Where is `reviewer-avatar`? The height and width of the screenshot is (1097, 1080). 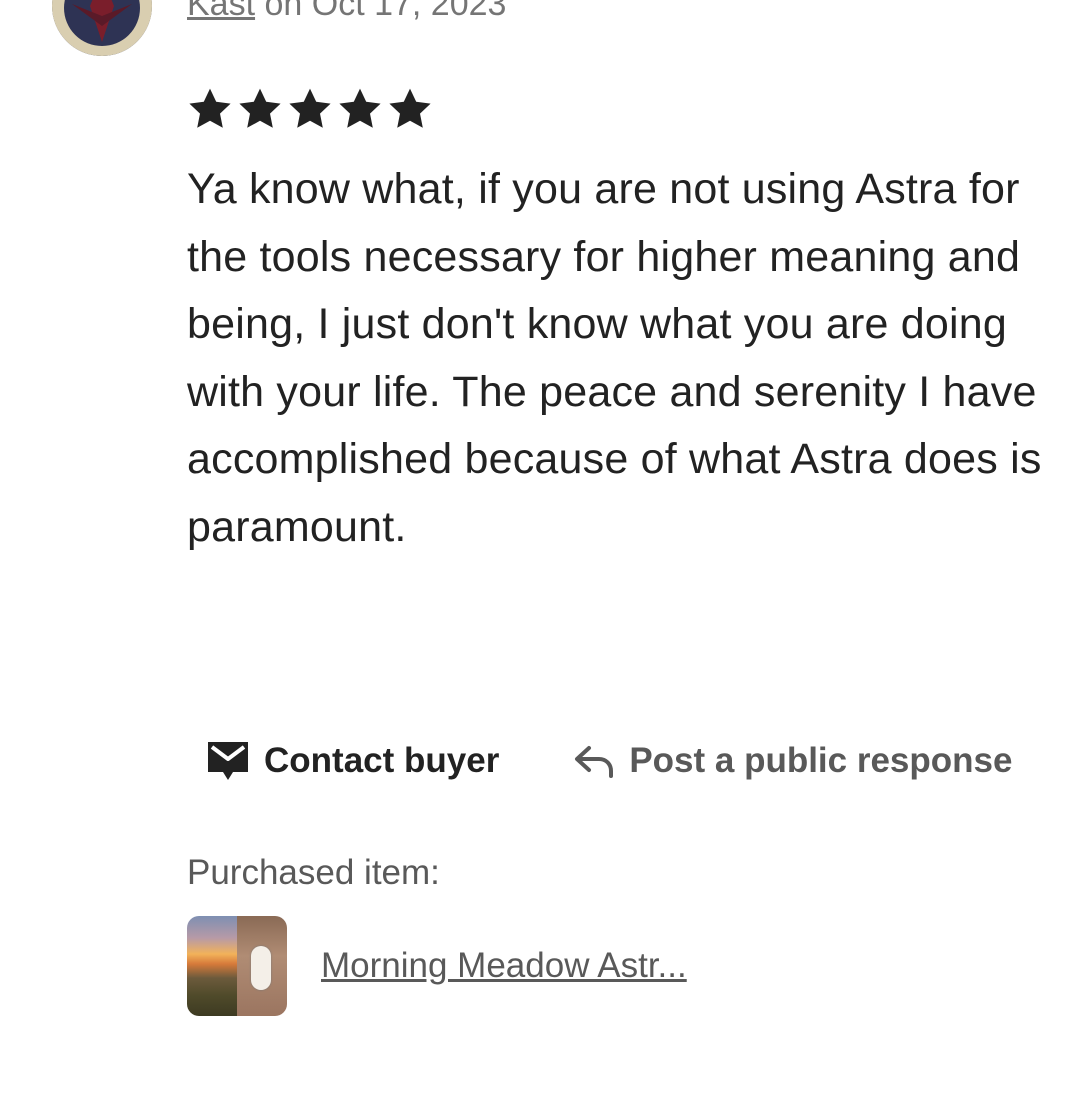
reviewer-avatar is located at coordinates (102, 28).